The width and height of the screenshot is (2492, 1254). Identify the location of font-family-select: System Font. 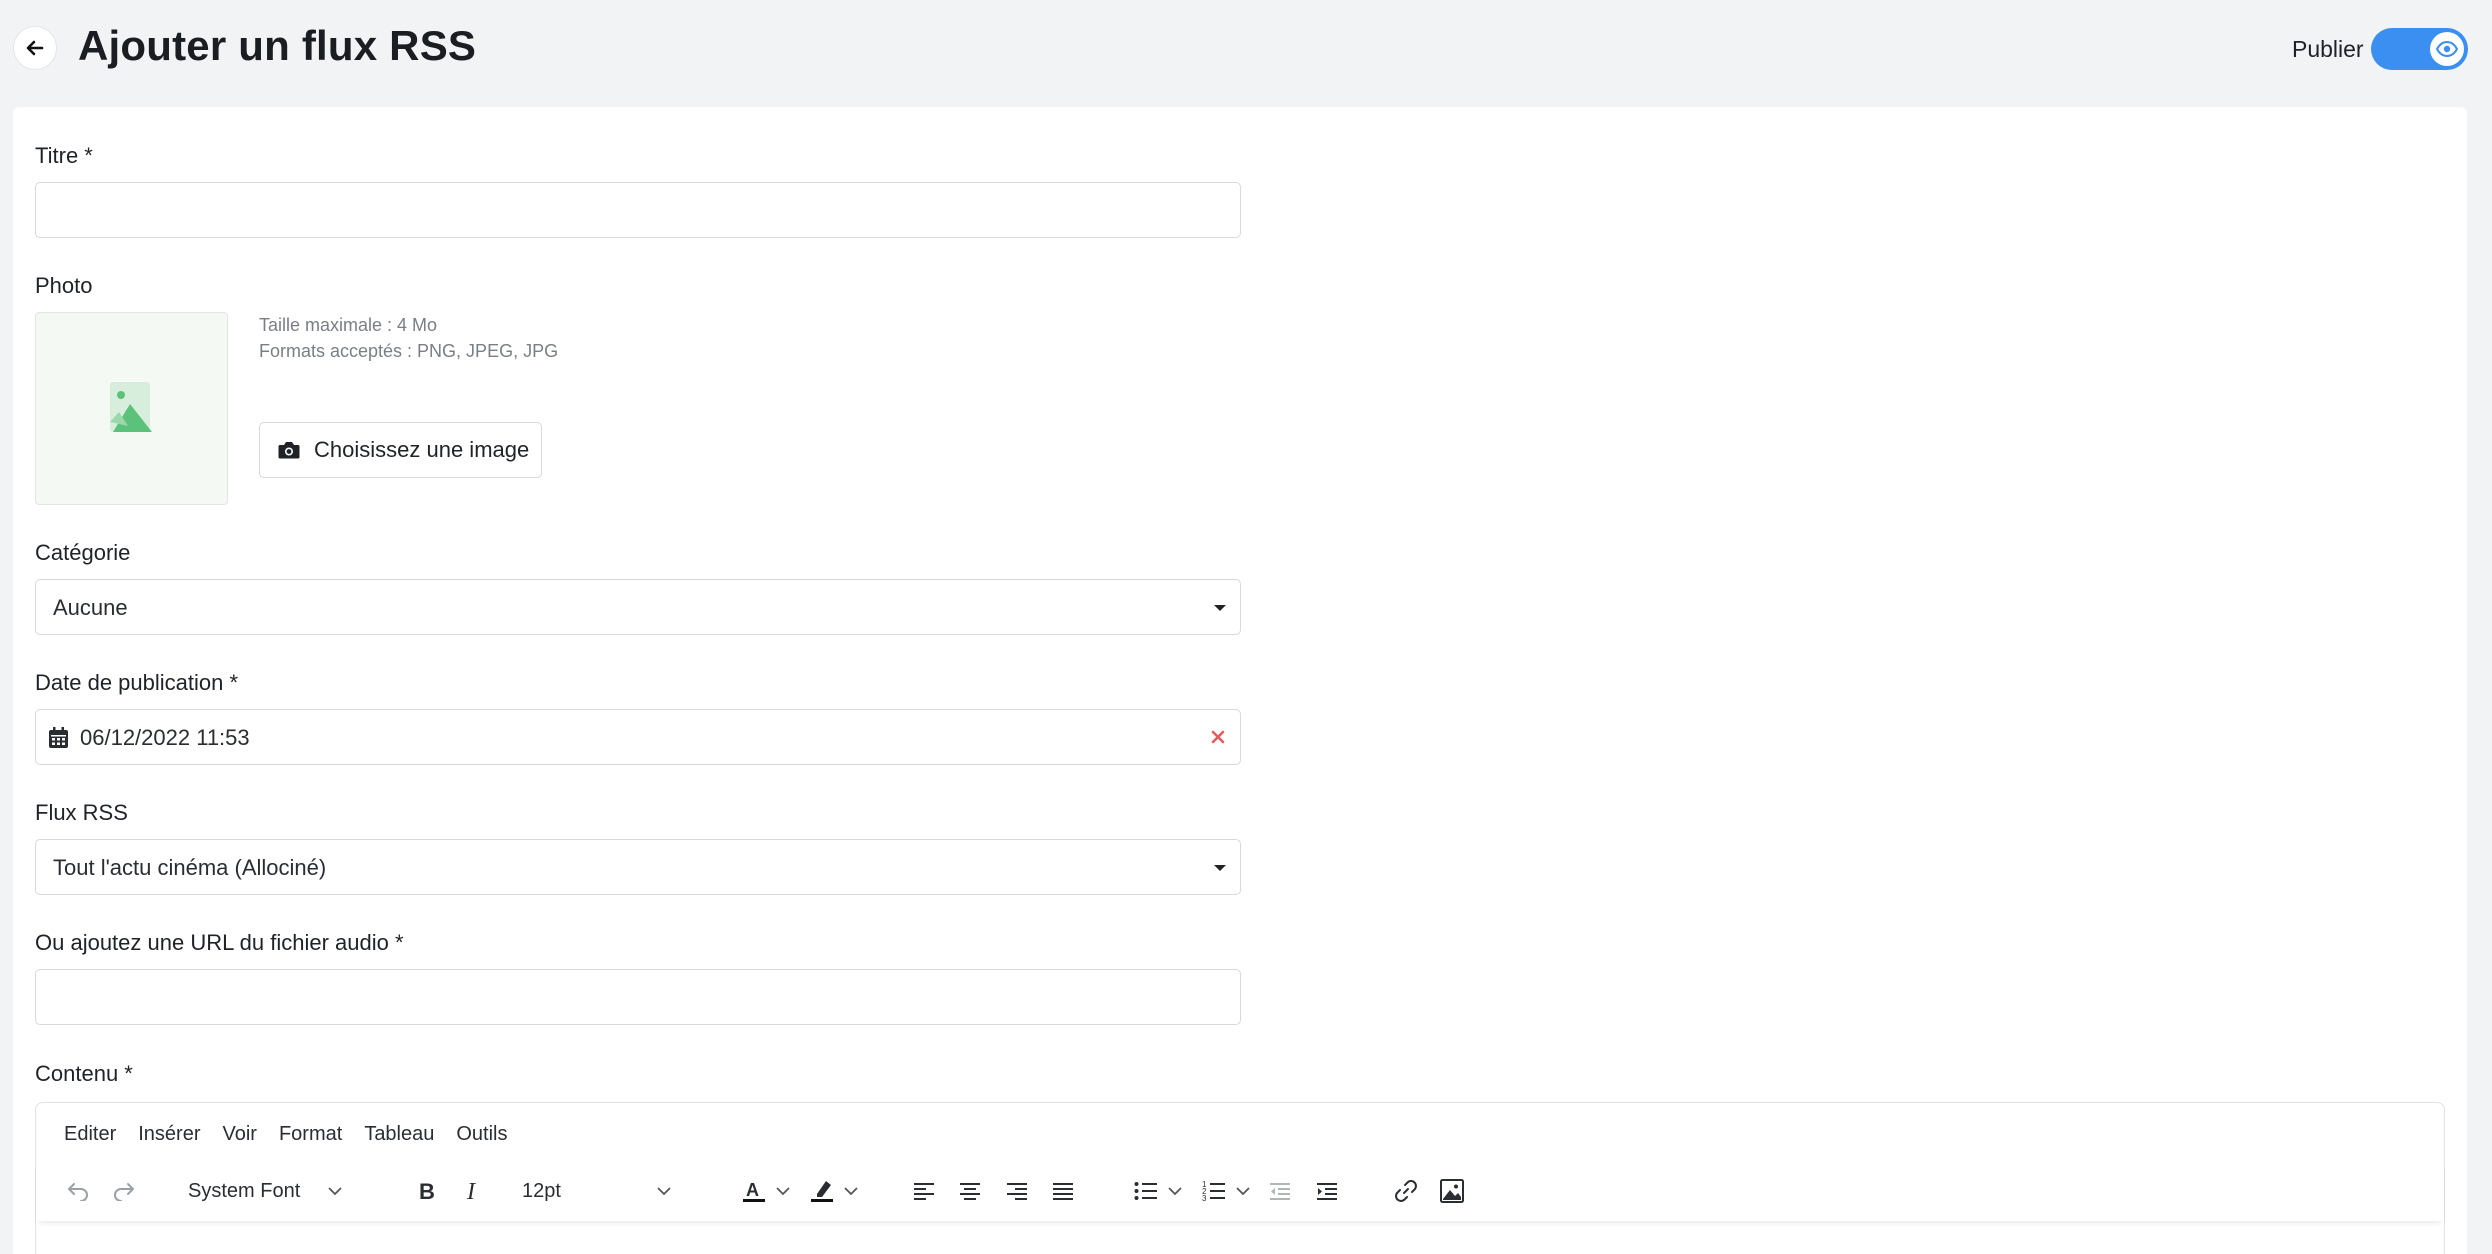
(274, 1191).